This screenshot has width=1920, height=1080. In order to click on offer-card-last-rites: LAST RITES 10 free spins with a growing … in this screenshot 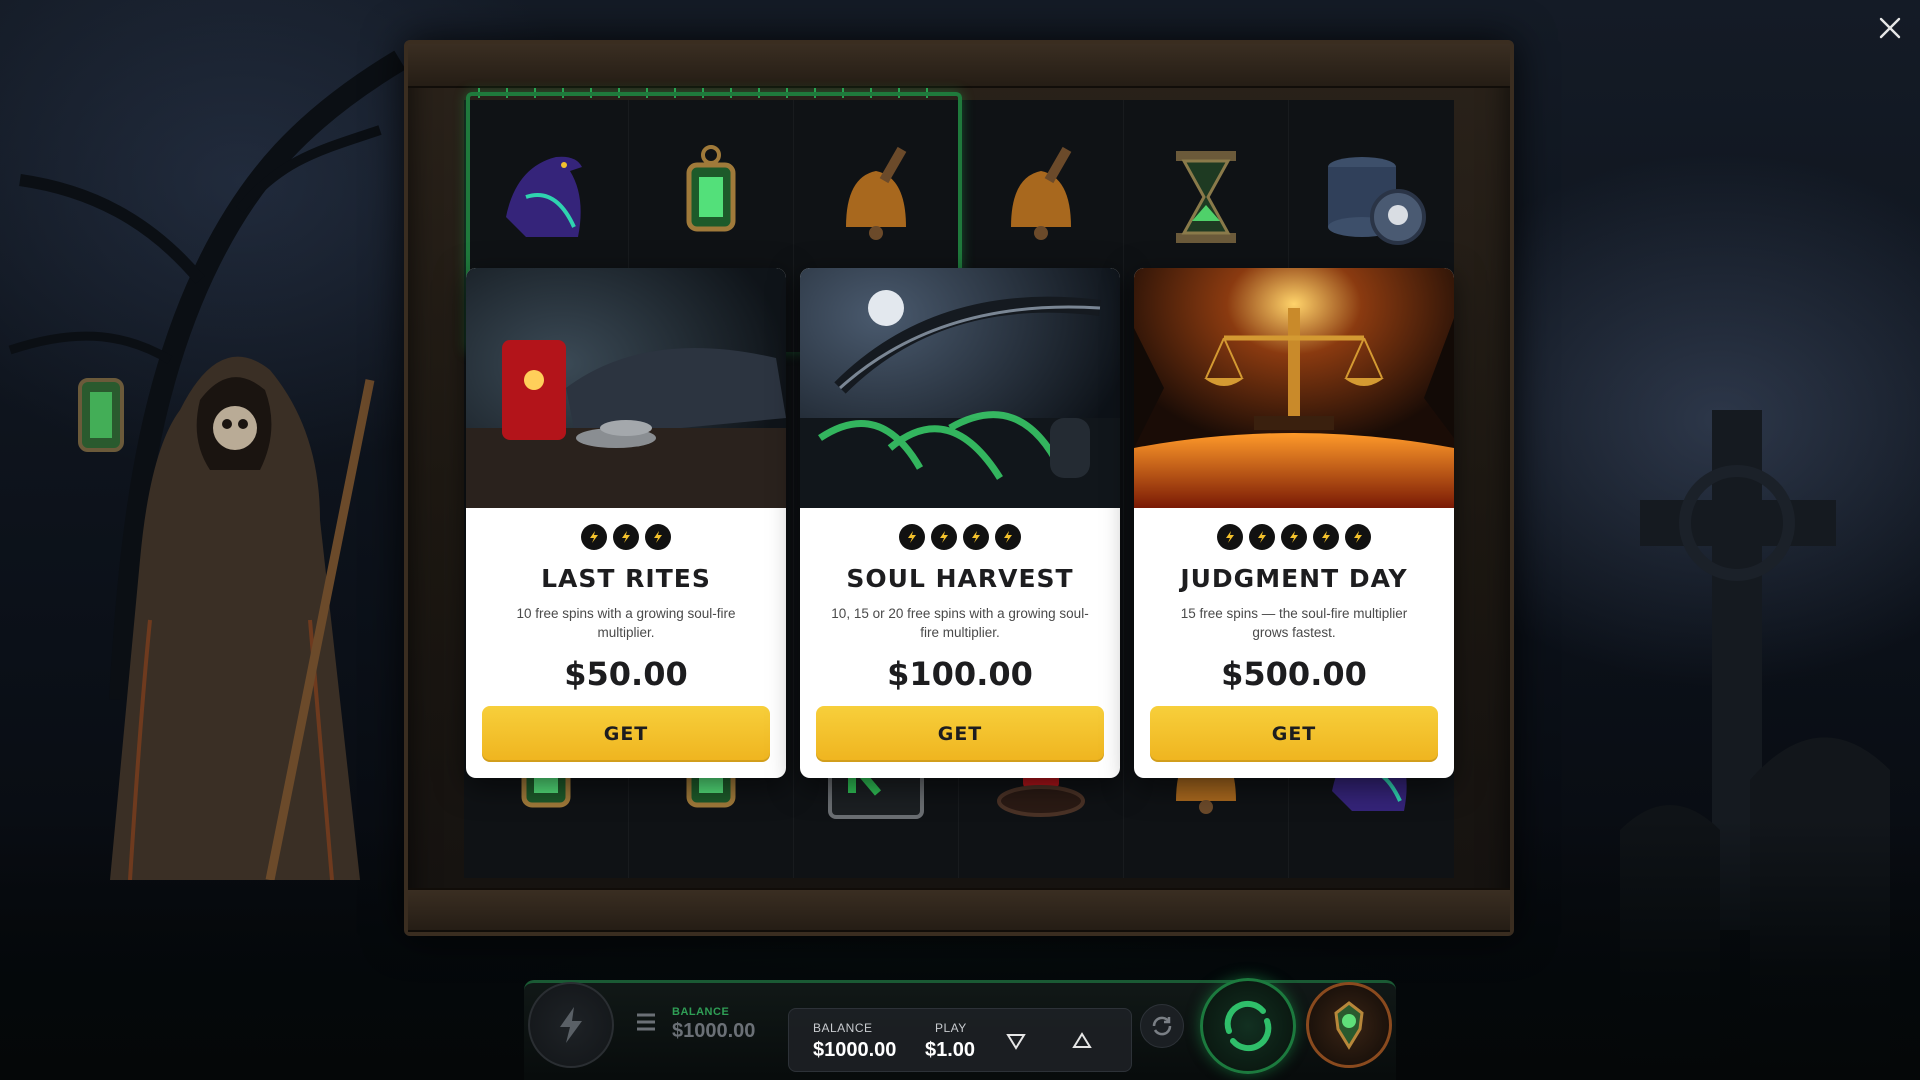, I will do `click(626, 523)`.